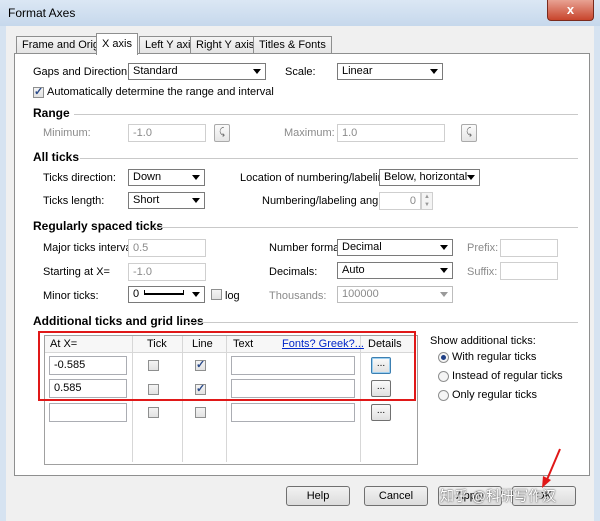  I want to click on scale-value: Linear, so click(357, 71).